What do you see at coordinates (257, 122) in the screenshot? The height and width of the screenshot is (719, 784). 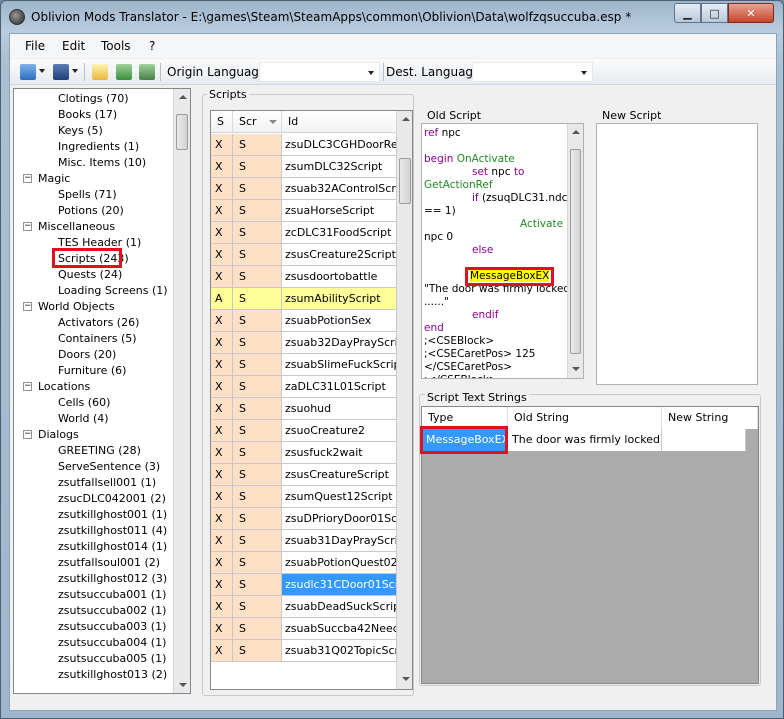 I see `column-header-scr: Scr` at bounding box center [257, 122].